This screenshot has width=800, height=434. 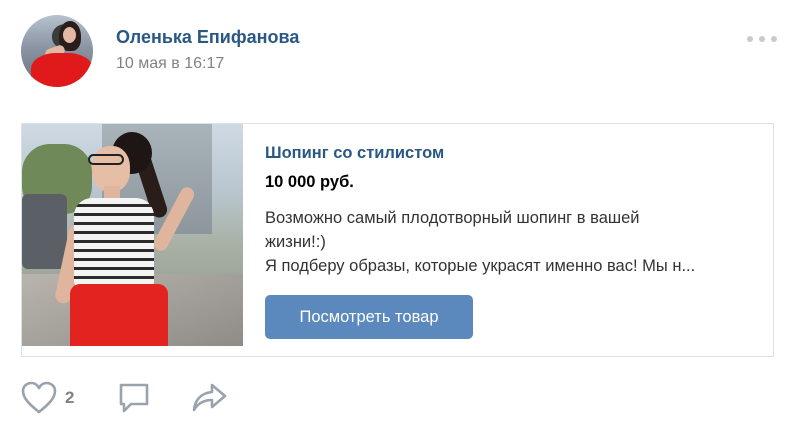 What do you see at coordinates (44, 231) in the screenshot?
I see `photo-car` at bounding box center [44, 231].